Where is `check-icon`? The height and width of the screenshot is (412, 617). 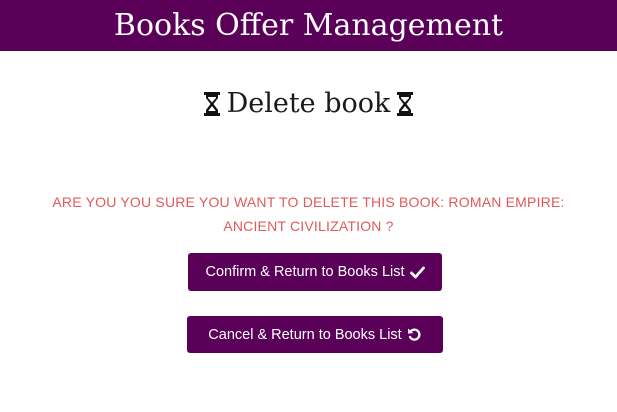 check-icon is located at coordinates (417, 272).